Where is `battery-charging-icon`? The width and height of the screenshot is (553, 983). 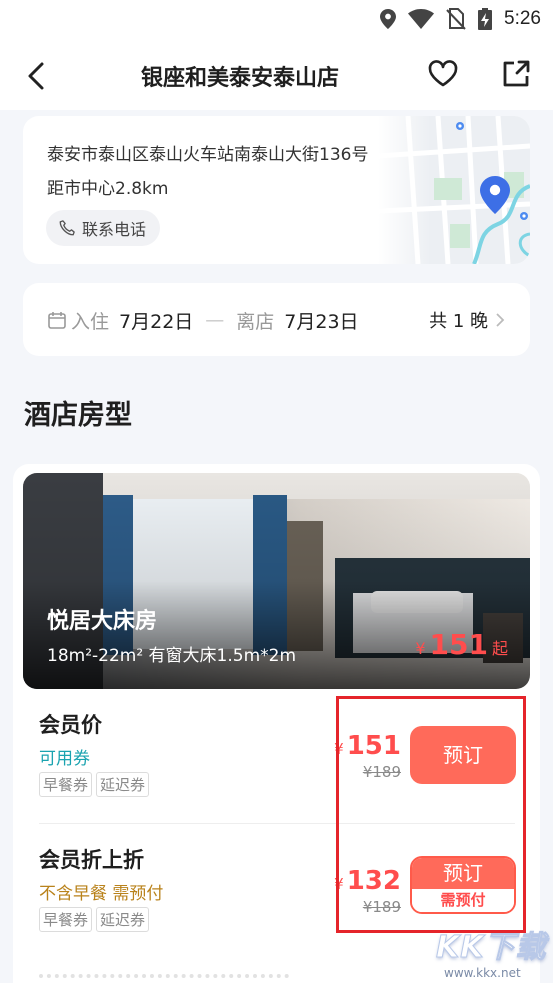 battery-charging-icon is located at coordinates (485, 19).